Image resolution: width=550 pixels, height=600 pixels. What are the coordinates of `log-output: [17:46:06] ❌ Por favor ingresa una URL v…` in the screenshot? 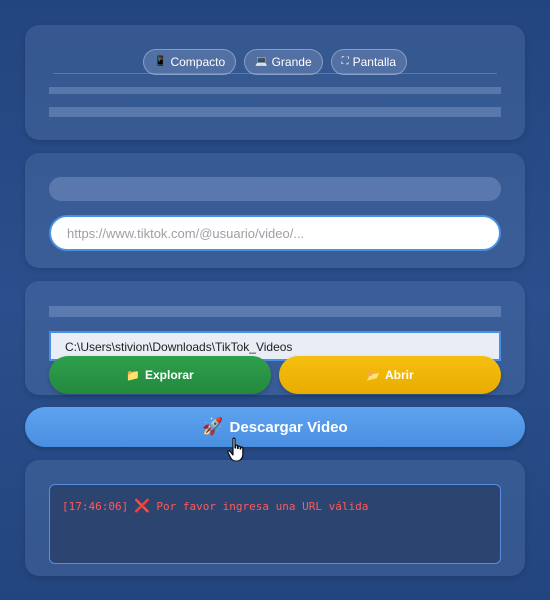 It's located at (275, 524).